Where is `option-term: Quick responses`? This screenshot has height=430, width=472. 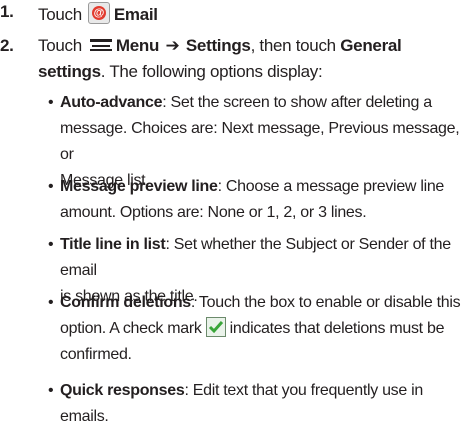
option-term: Quick responses is located at coordinates (122, 390).